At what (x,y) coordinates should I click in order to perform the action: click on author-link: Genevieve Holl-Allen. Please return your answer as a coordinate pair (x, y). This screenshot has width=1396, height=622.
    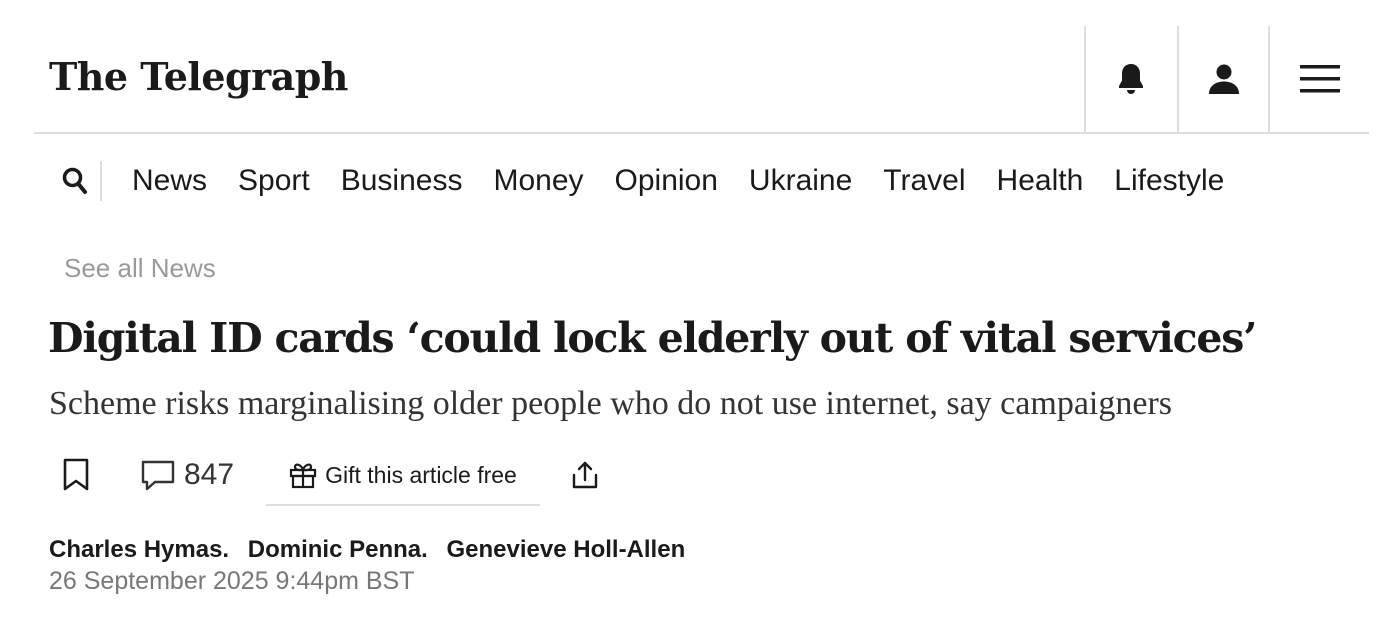
    Looking at the image, I should click on (565, 549).